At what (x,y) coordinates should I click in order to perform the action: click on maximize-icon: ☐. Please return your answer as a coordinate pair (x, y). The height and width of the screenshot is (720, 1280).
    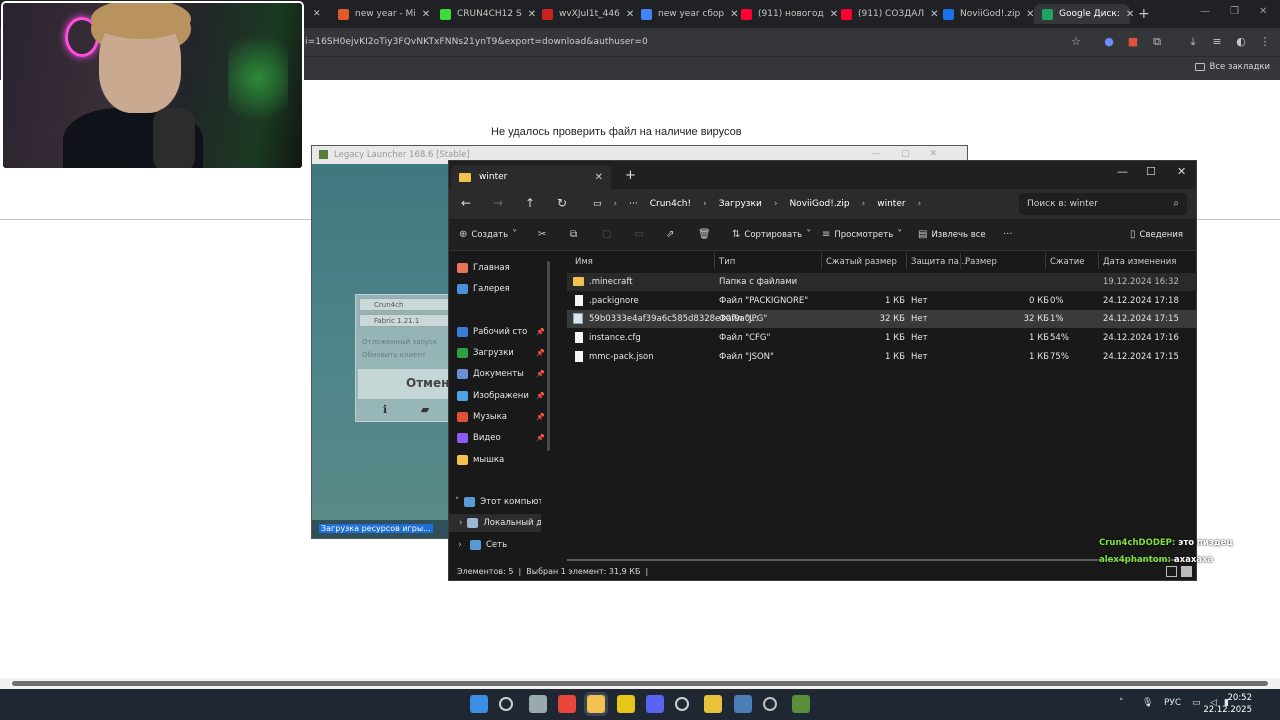
    Looking at the image, I should click on (1151, 171).